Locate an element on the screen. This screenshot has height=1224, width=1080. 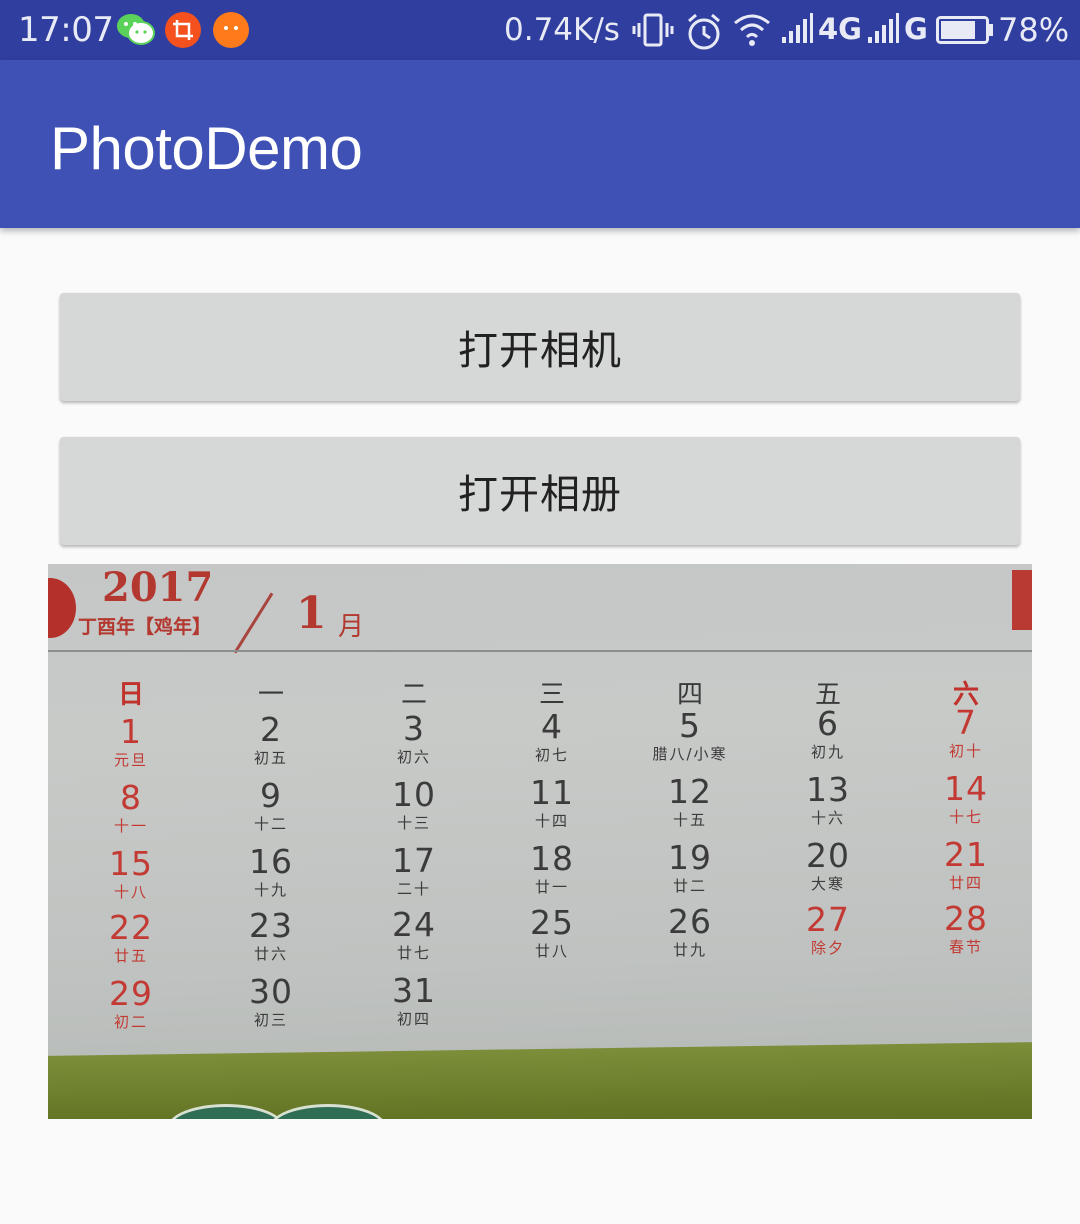
calendar-day-number: 16 is located at coordinates (271, 861).